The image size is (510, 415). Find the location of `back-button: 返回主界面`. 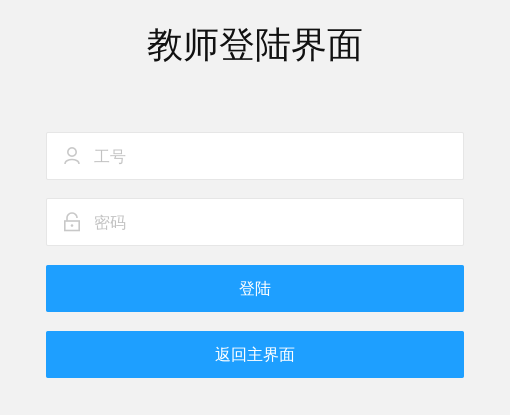

back-button: 返回主界面 is located at coordinates (255, 354).